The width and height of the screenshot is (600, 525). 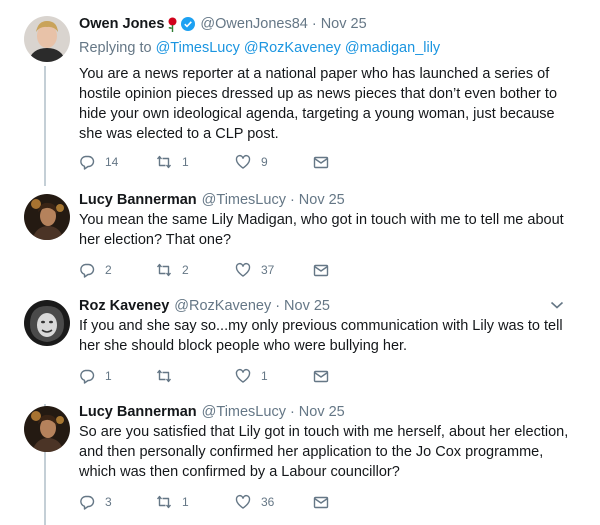 What do you see at coordinates (268, 270) in the screenshot?
I see `like-count: 37` at bounding box center [268, 270].